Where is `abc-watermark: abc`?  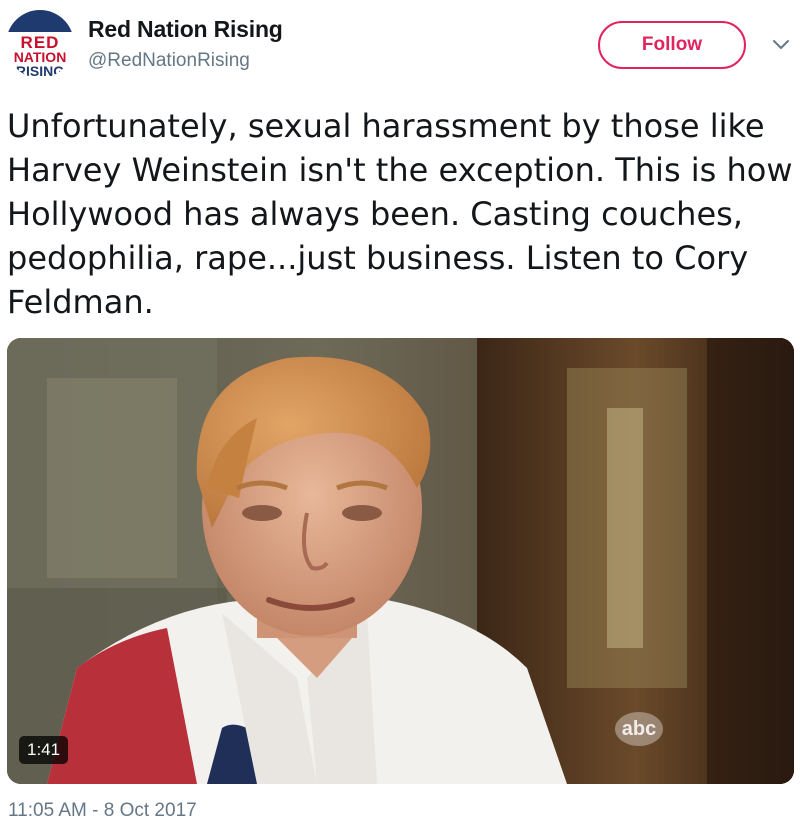
abc-watermark: abc is located at coordinates (639, 729).